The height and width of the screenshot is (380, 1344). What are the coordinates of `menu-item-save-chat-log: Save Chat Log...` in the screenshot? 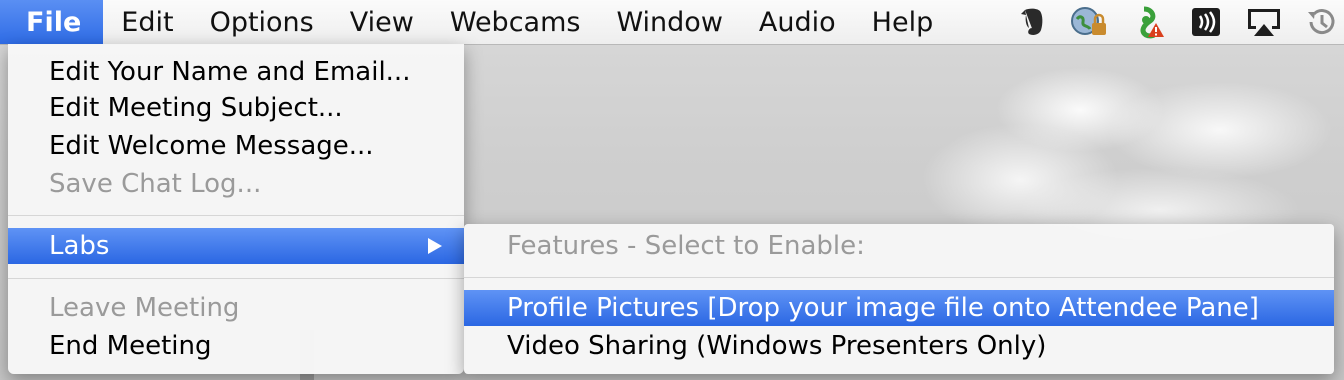 It's located at (155, 184).